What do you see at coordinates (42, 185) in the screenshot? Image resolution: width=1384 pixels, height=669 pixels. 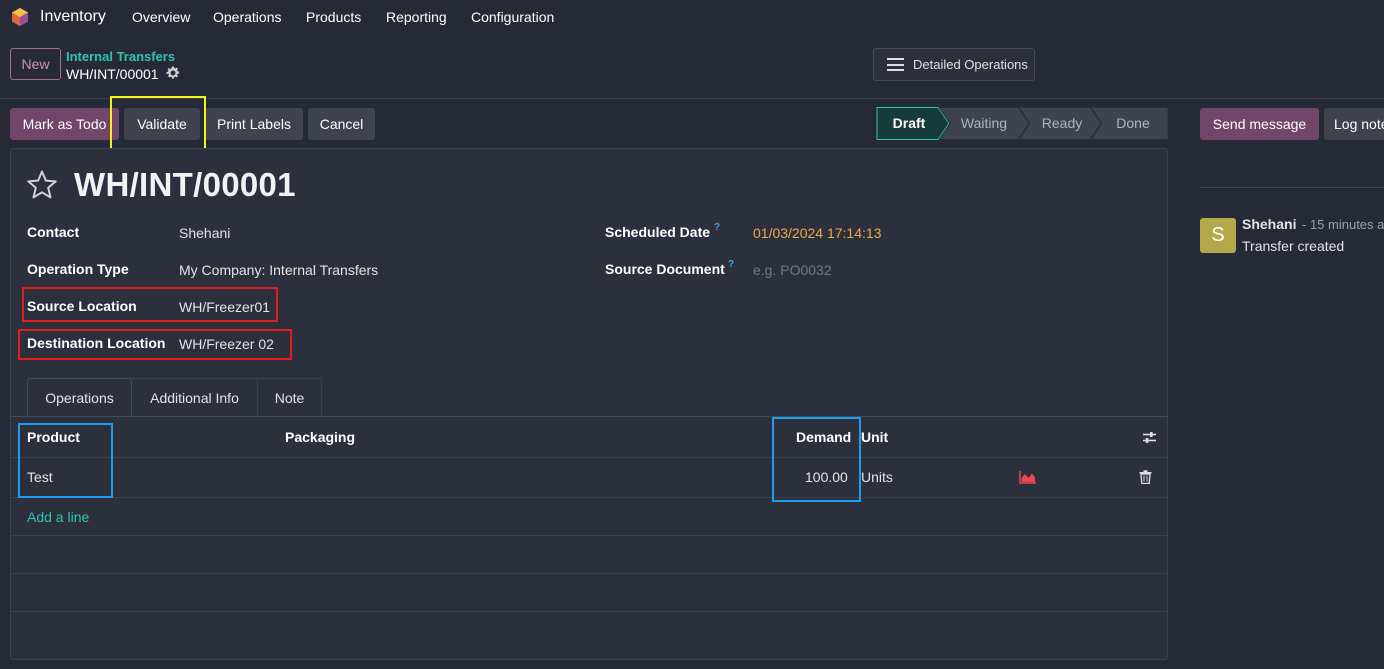 I see `star-icon` at bounding box center [42, 185].